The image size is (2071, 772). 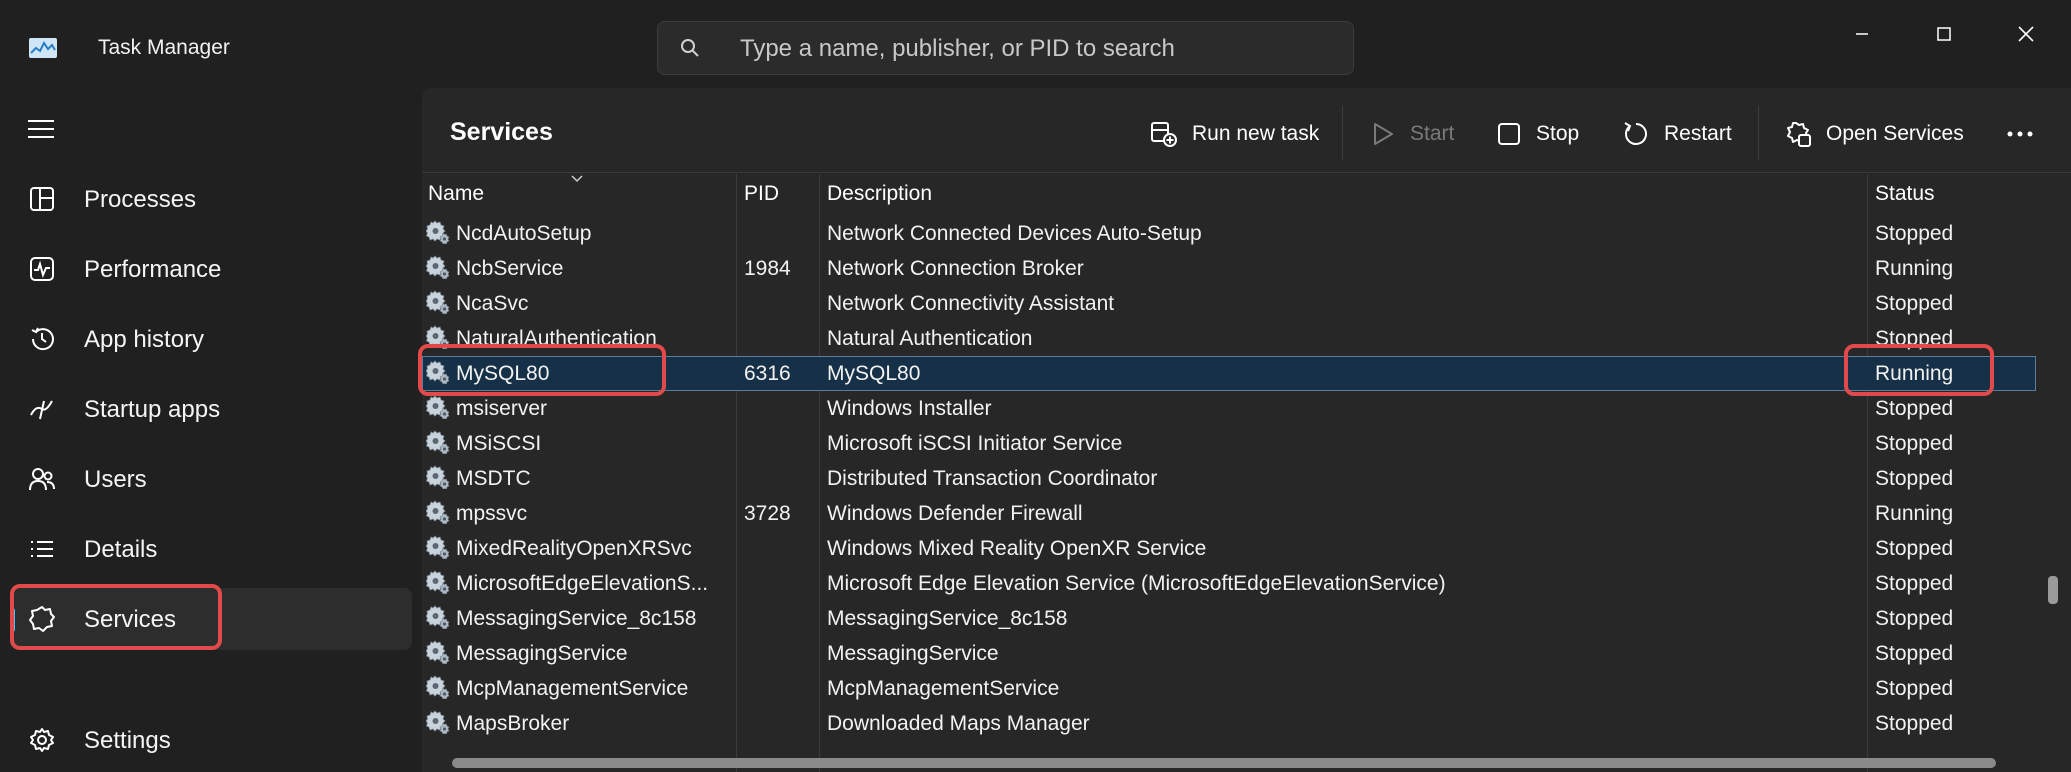 What do you see at coordinates (41, 129) in the screenshot?
I see `hamburger-icon` at bounding box center [41, 129].